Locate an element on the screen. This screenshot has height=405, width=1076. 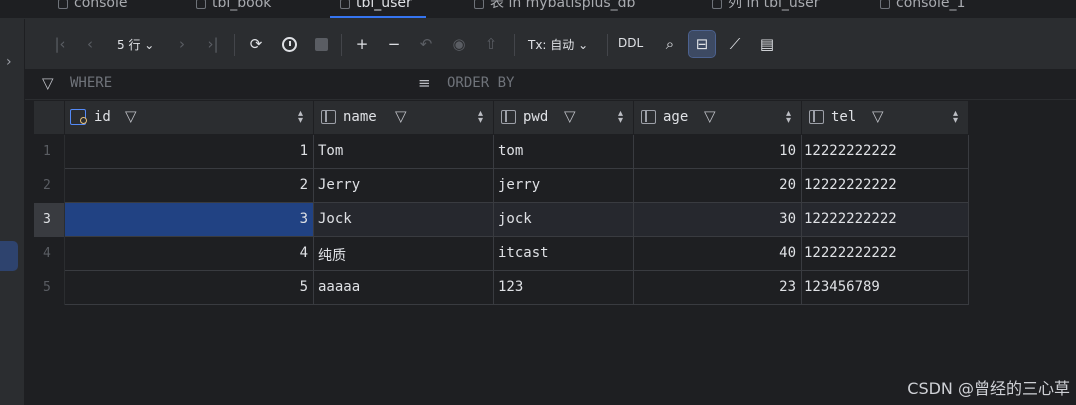
export-icon: ▤ is located at coordinates (767, 44).